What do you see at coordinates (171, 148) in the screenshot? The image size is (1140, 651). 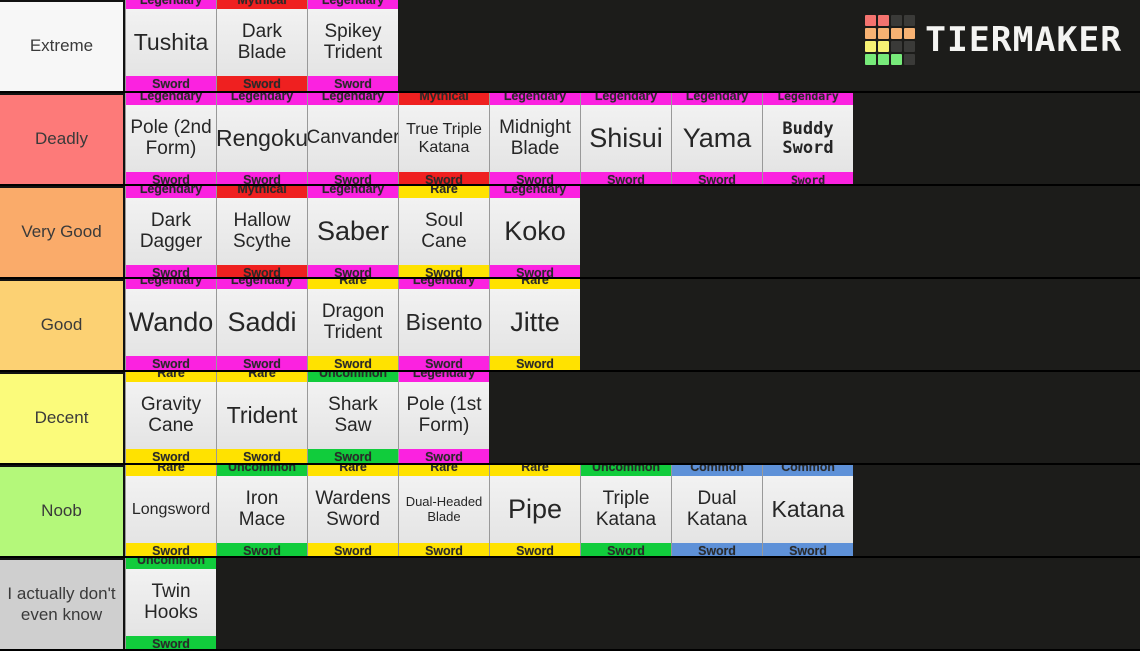 I see `item-name-line: Form)` at bounding box center [171, 148].